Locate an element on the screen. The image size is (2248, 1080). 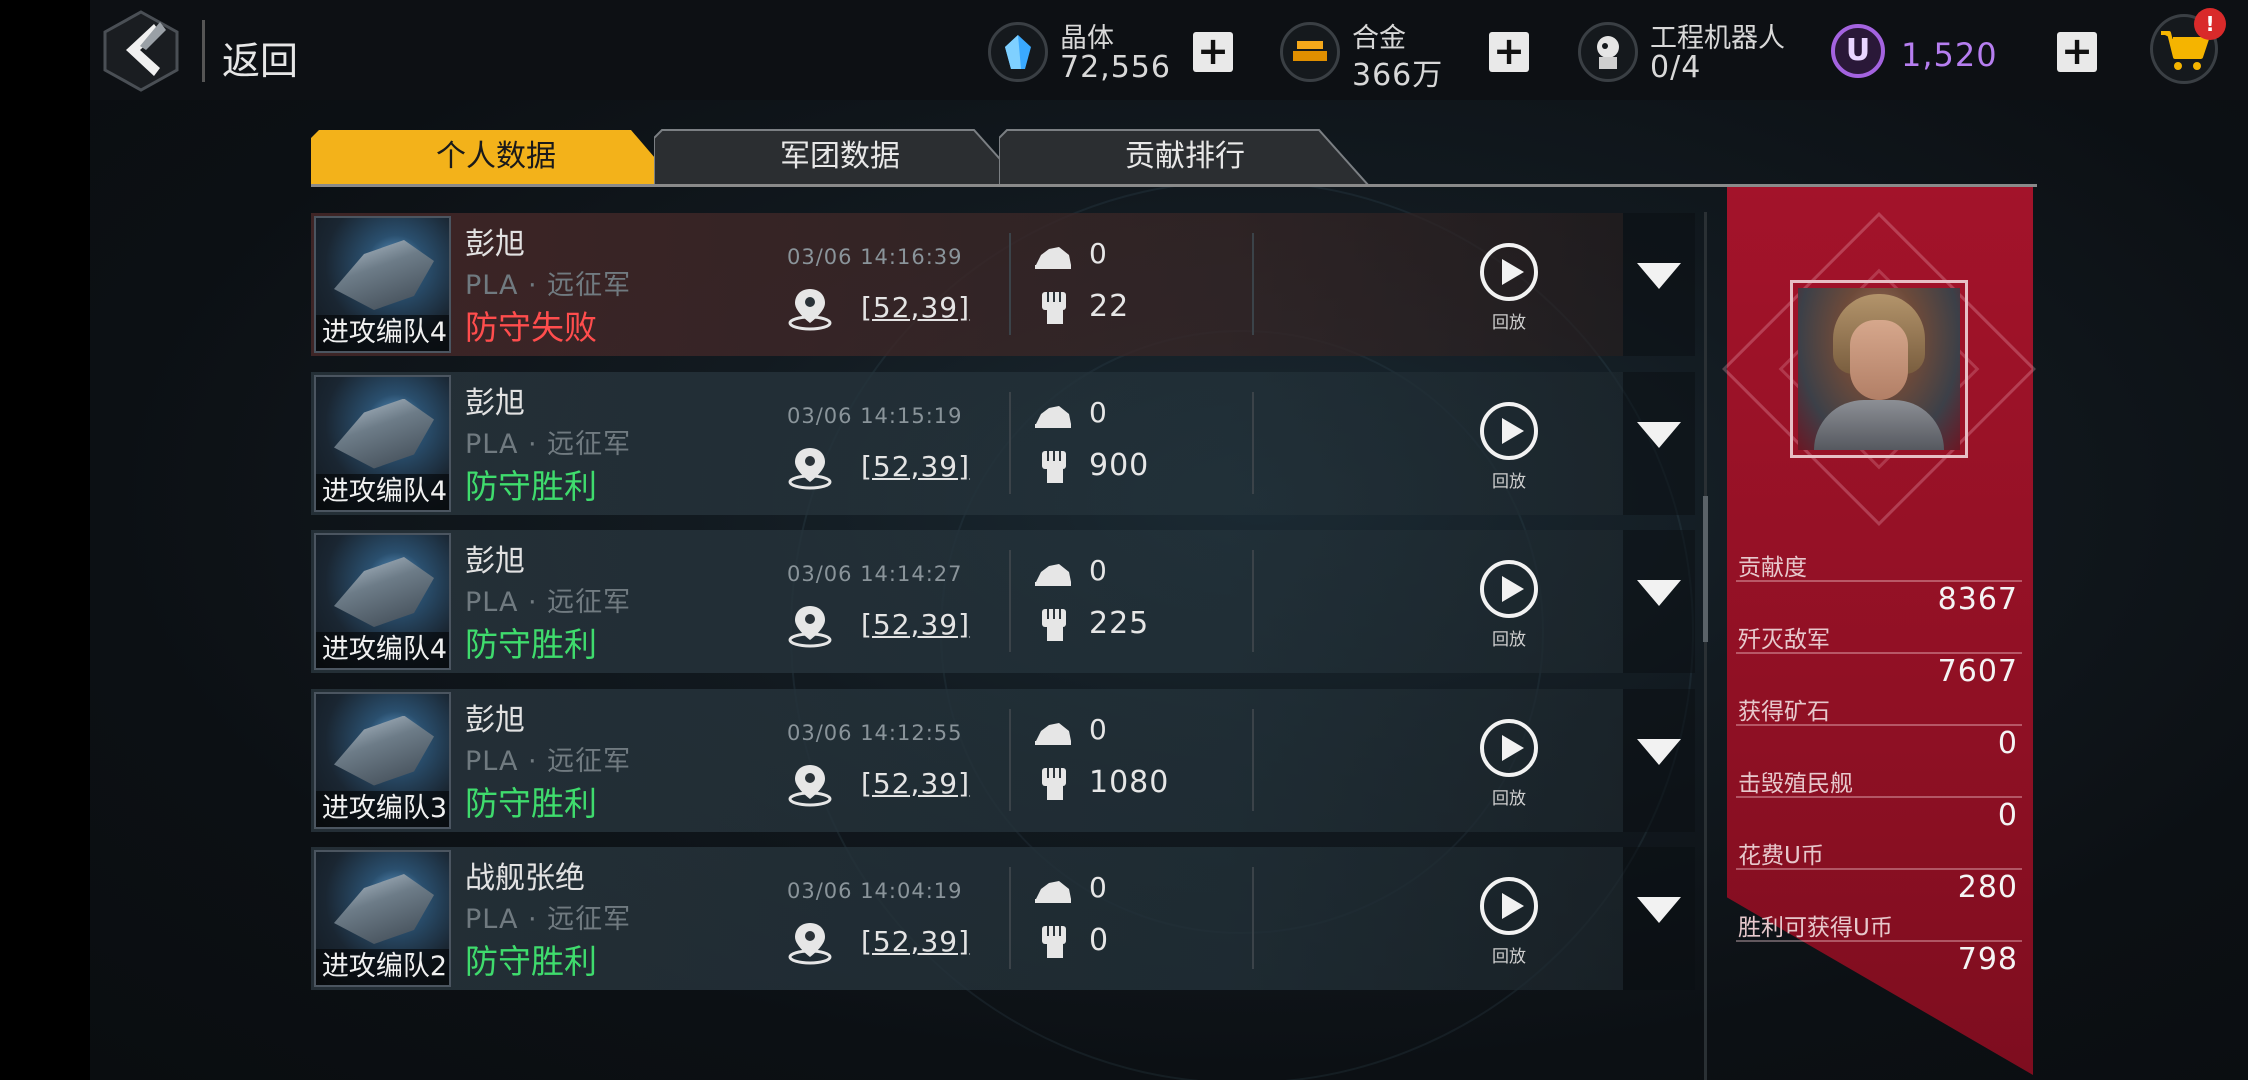
battle-time: 03/06 14:14:27 is located at coordinates (875, 574).